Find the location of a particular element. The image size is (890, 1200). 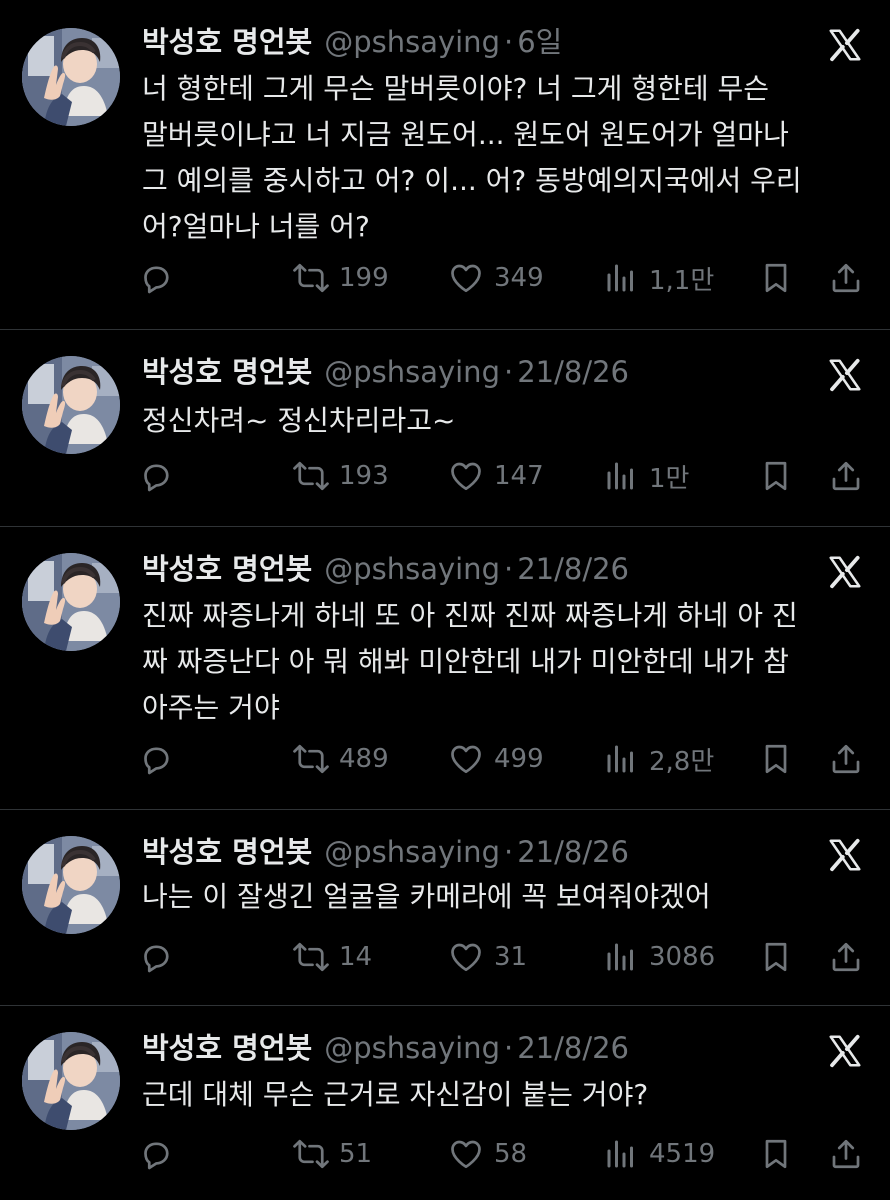

like-button: 349 is located at coordinates (496, 278).